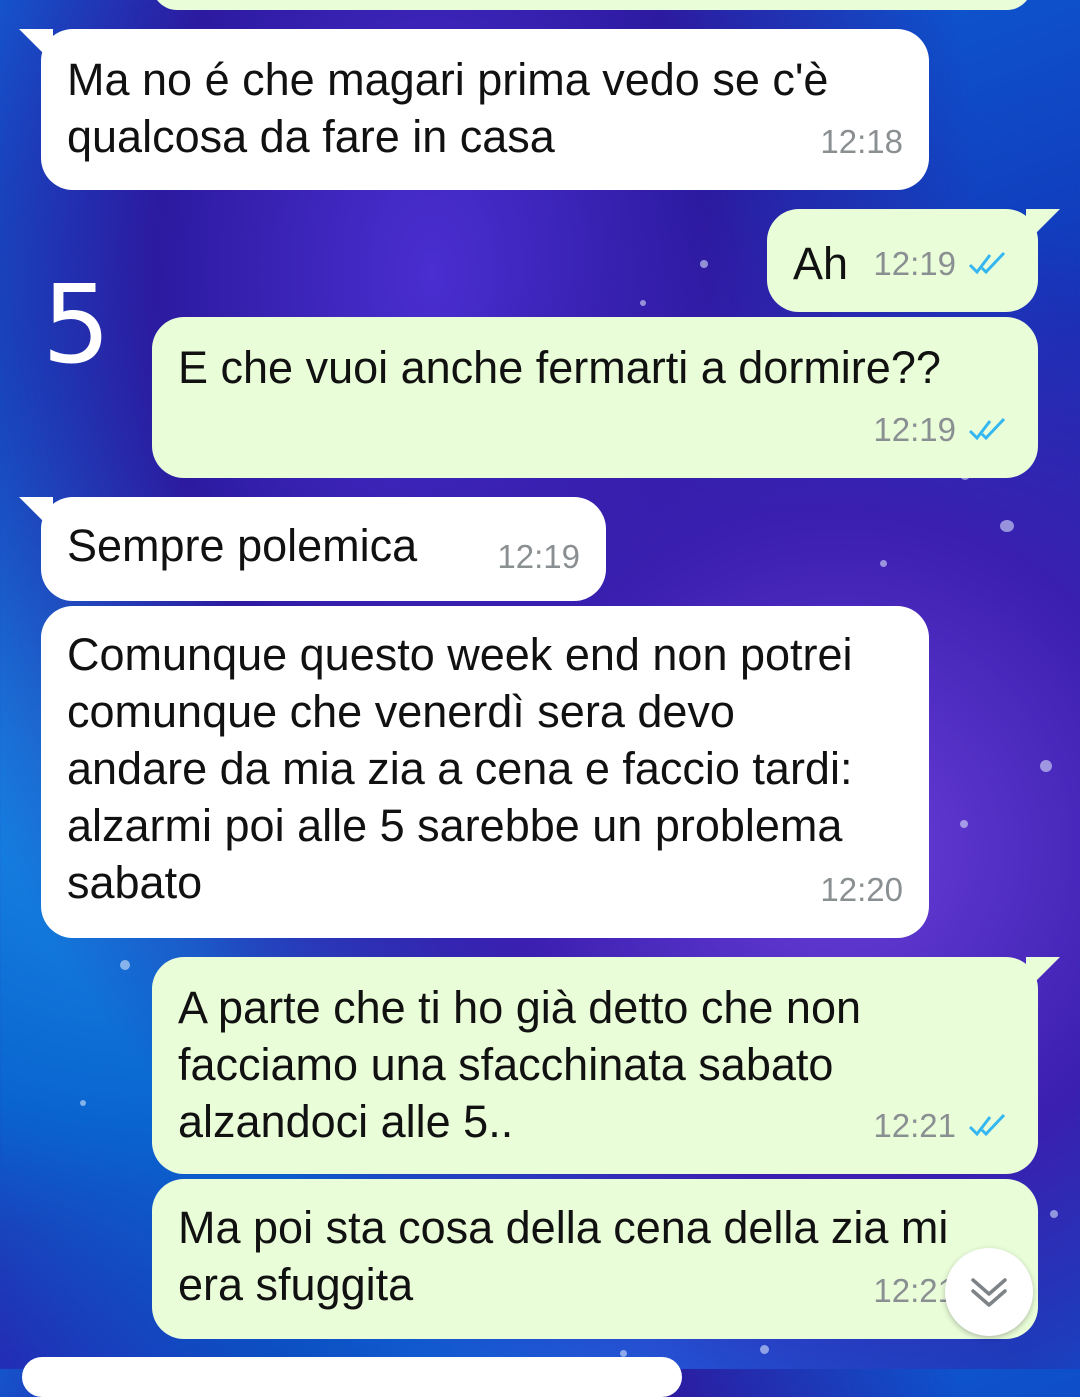 The height and width of the screenshot is (1397, 1080). I want to click on overlay-number: 5, so click(76, 325).